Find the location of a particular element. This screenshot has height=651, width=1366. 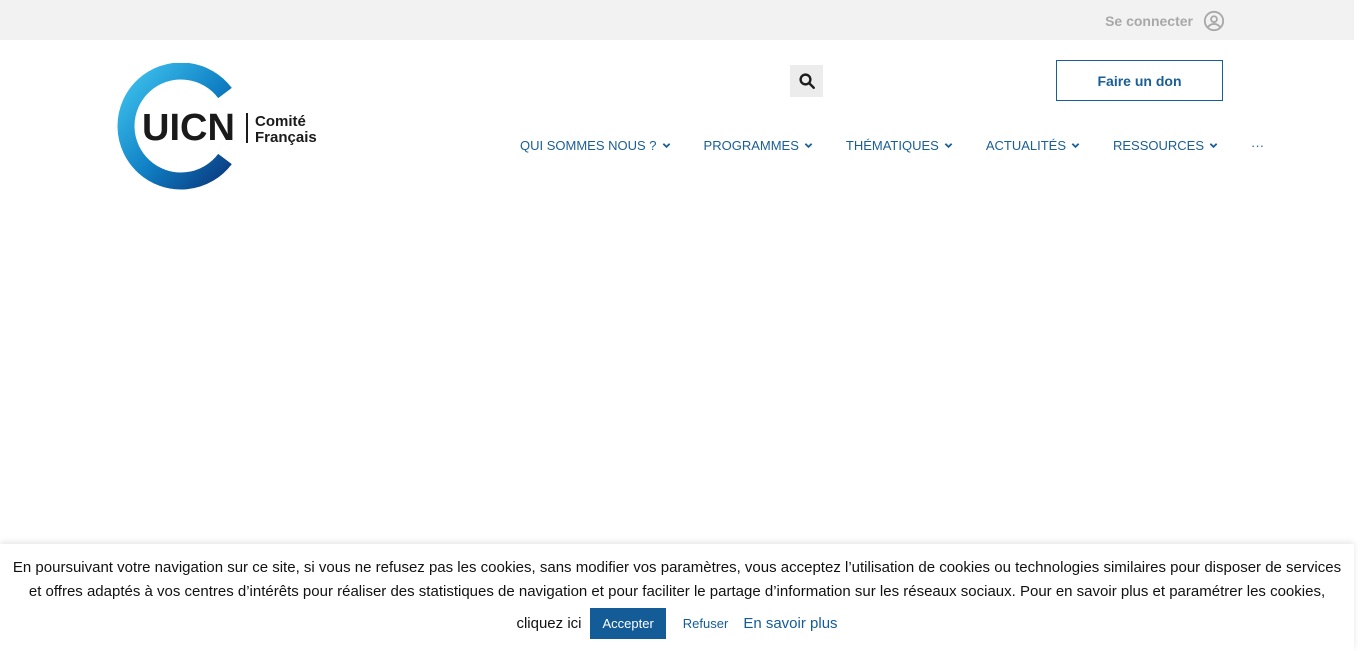

logo: UICN Comité Français is located at coordinates (218, 126).